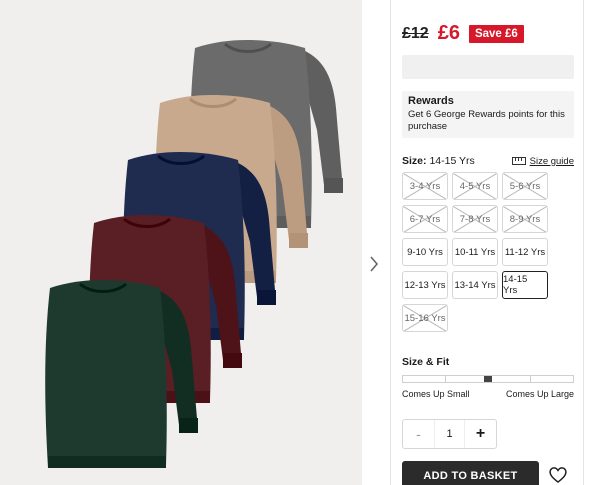 This screenshot has width=600, height=485. Describe the element at coordinates (544, 281) in the screenshot. I see `check-icon: ✓` at that location.